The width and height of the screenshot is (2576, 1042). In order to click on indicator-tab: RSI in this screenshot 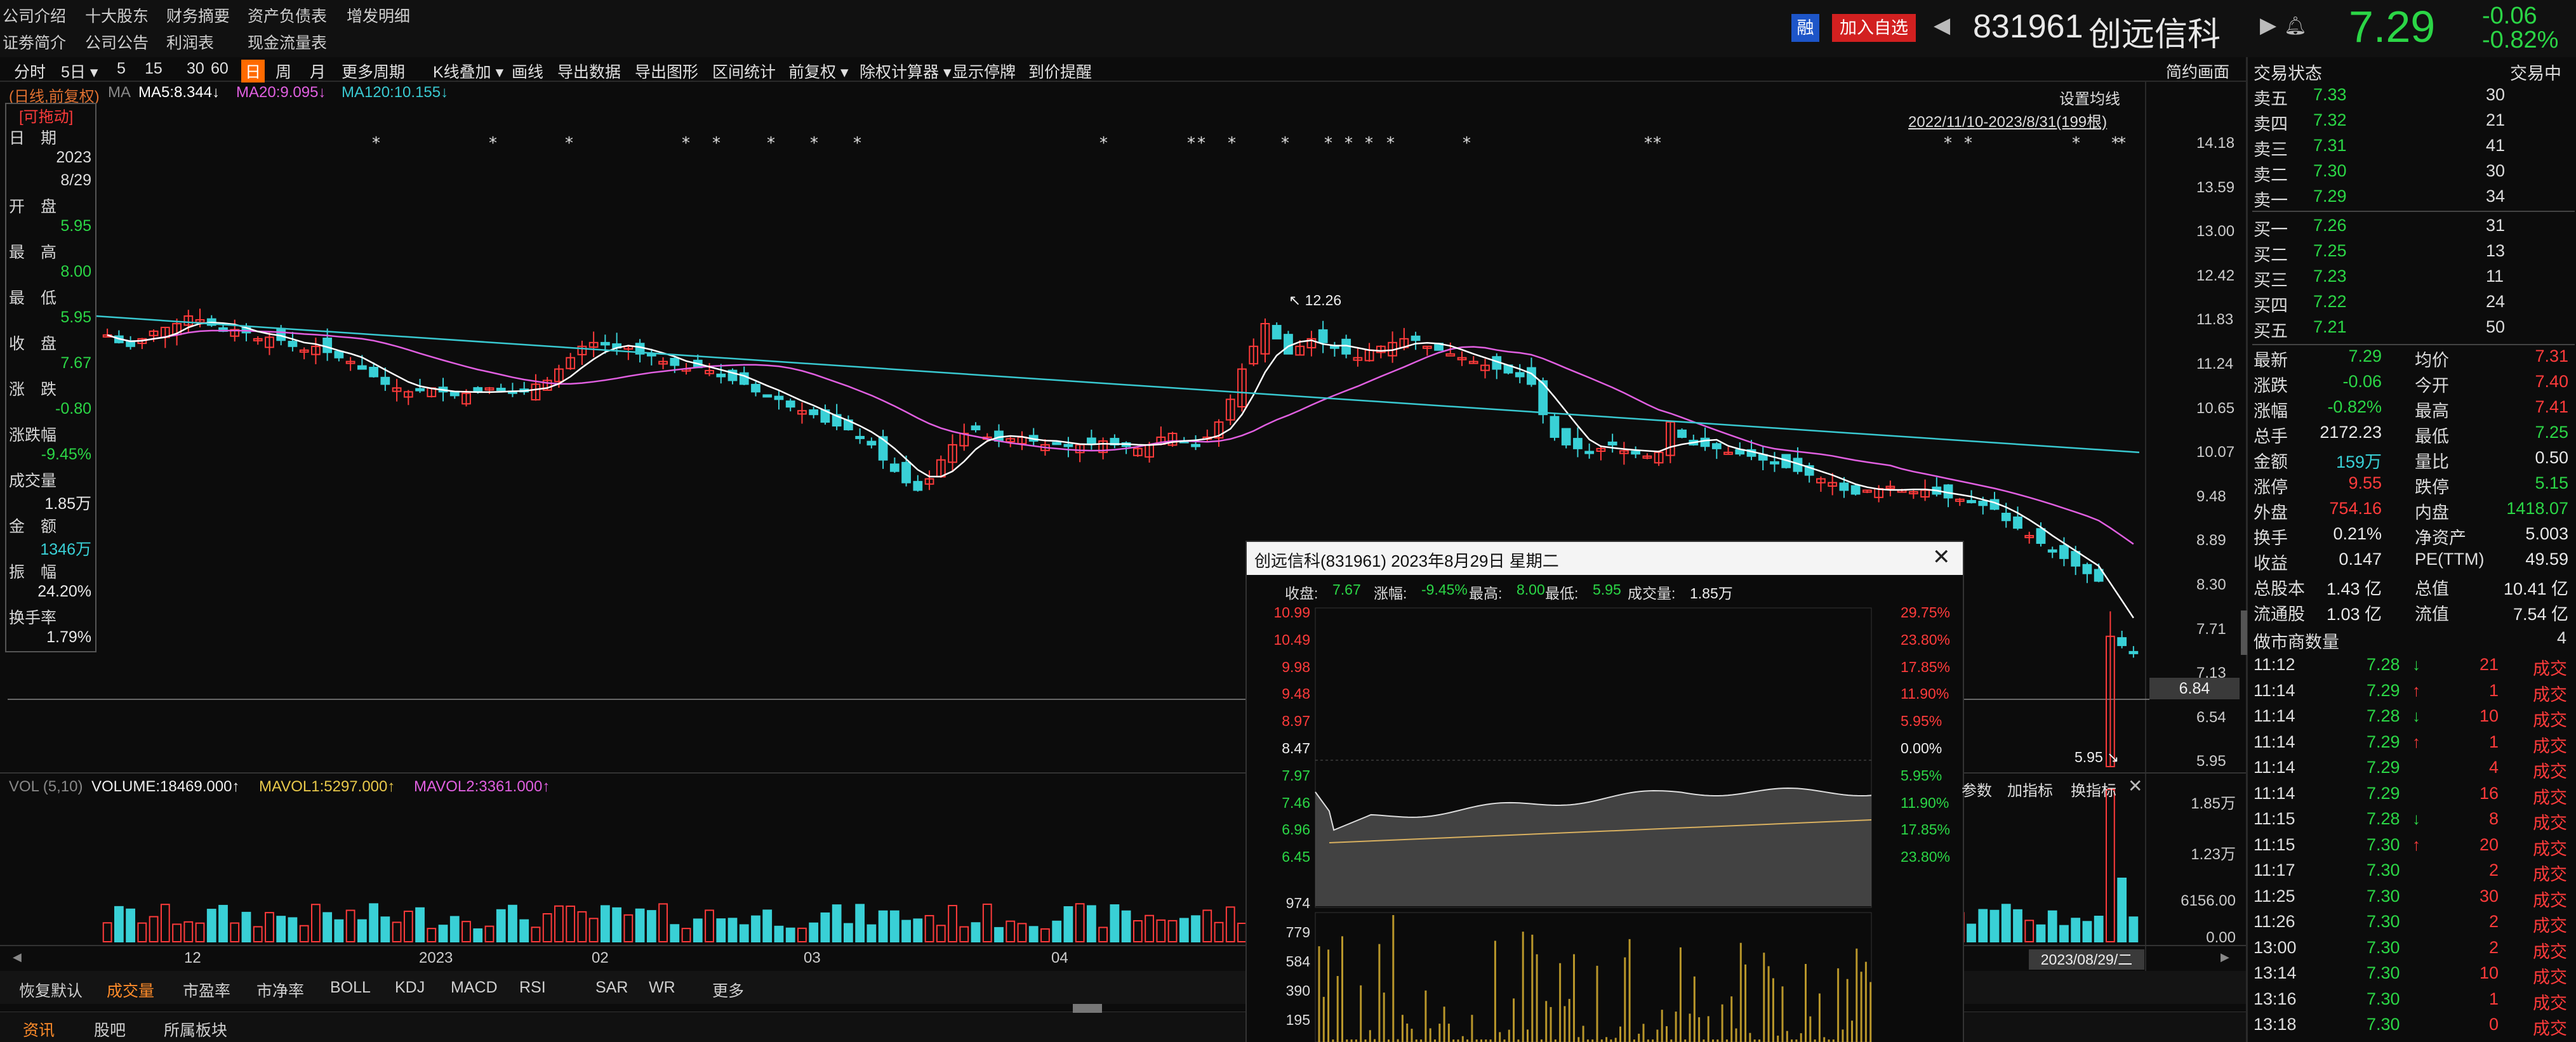, I will do `click(532, 988)`.